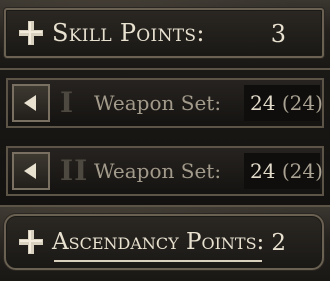 The image size is (330, 281). I want to click on weapon-set-1-numeral: I, so click(67, 102).